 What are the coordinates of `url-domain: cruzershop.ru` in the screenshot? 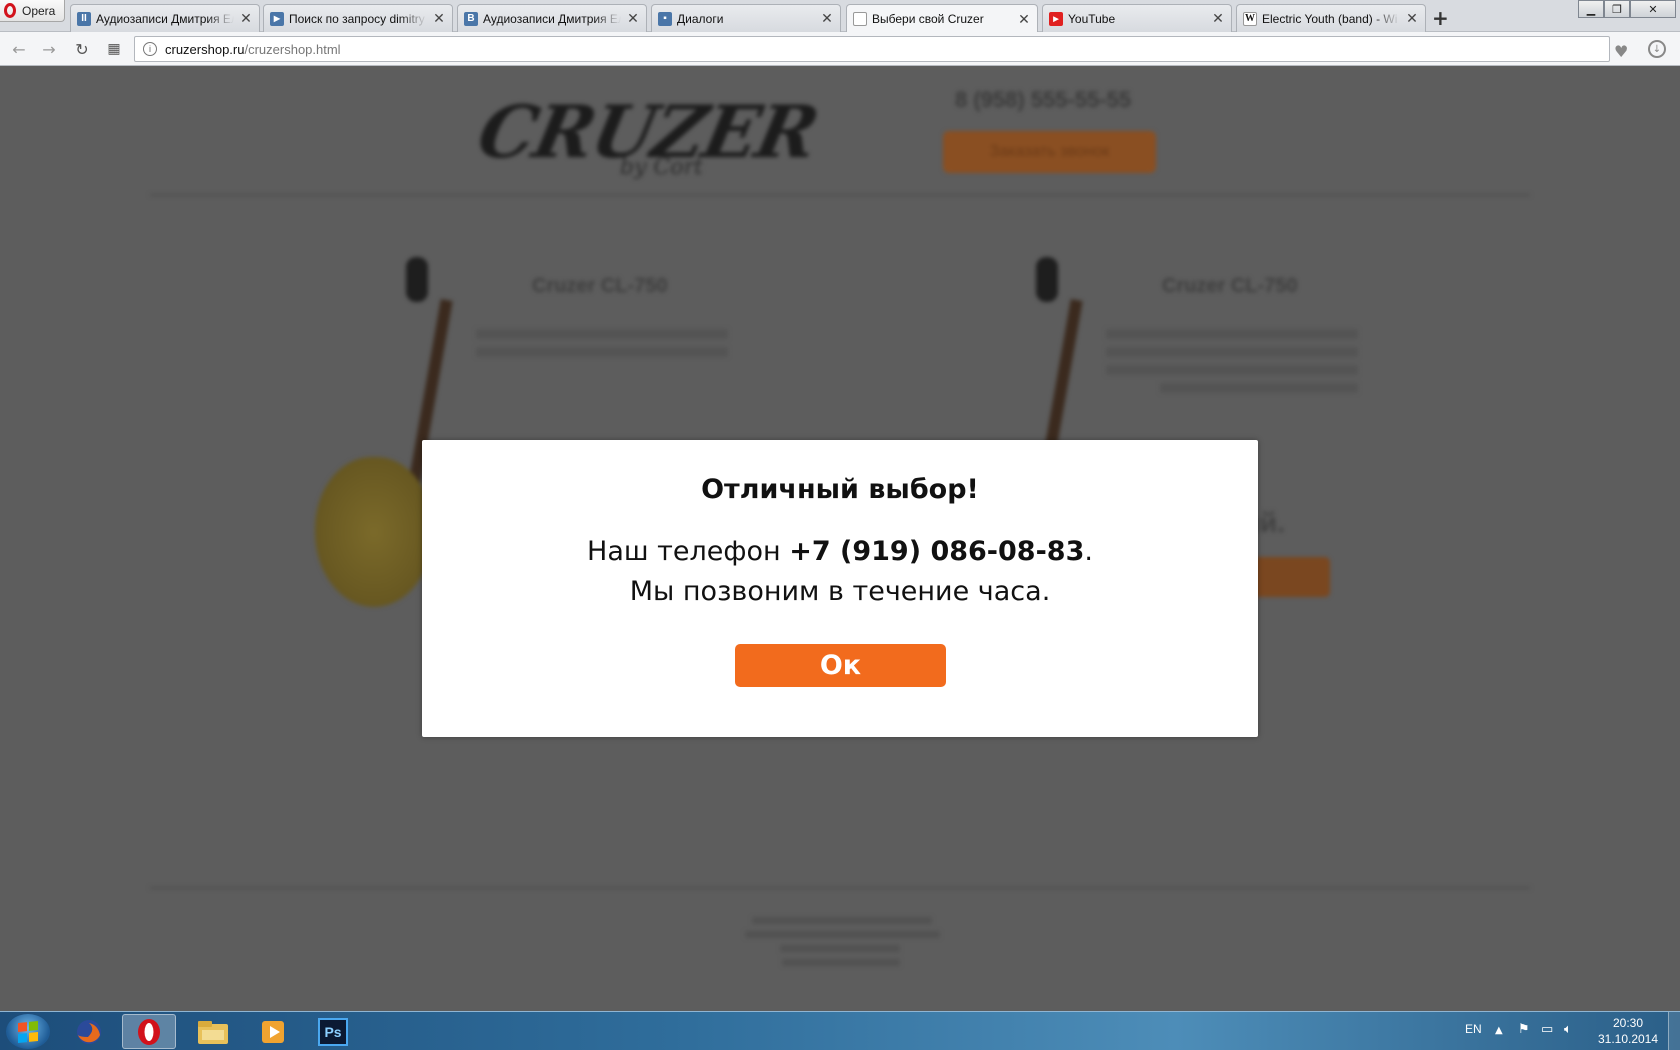 It's located at (205, 49).